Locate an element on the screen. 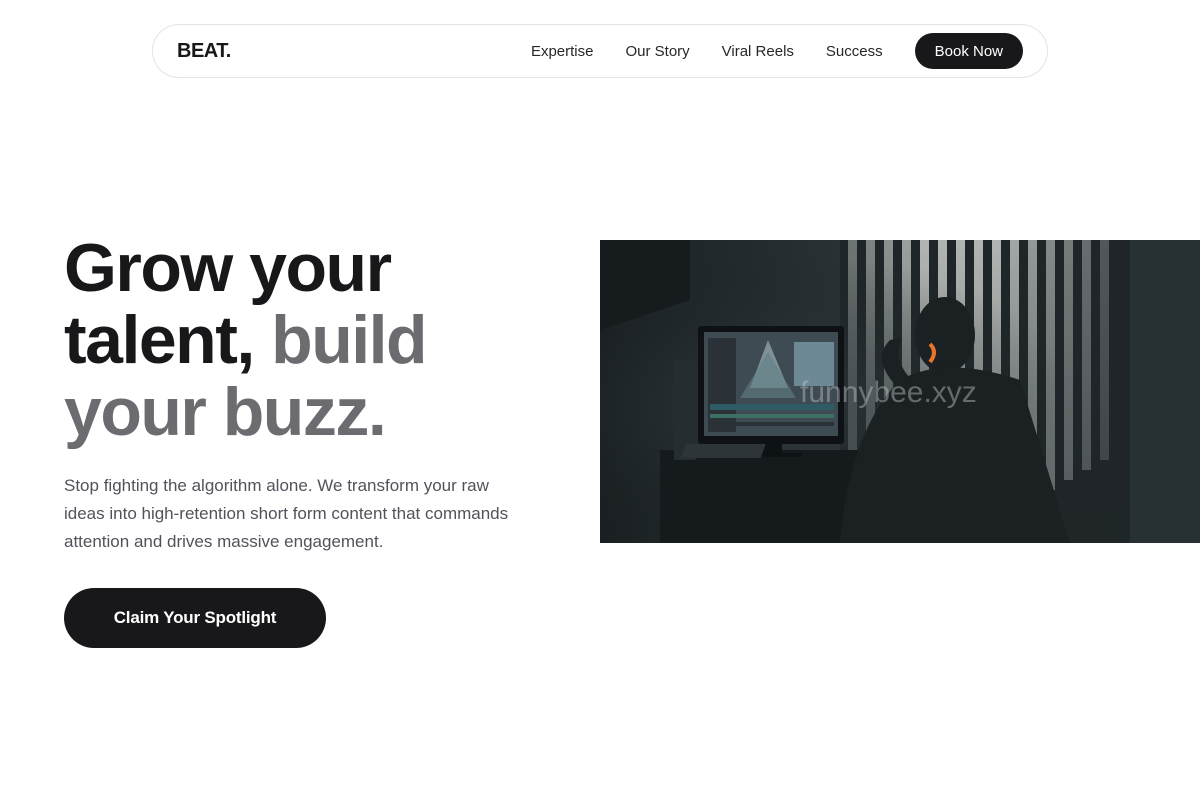 Image resolution: width=1200 pixels, height=800 pixels. nav-link-expertise: Expertise is located at coordinates (562, 51).